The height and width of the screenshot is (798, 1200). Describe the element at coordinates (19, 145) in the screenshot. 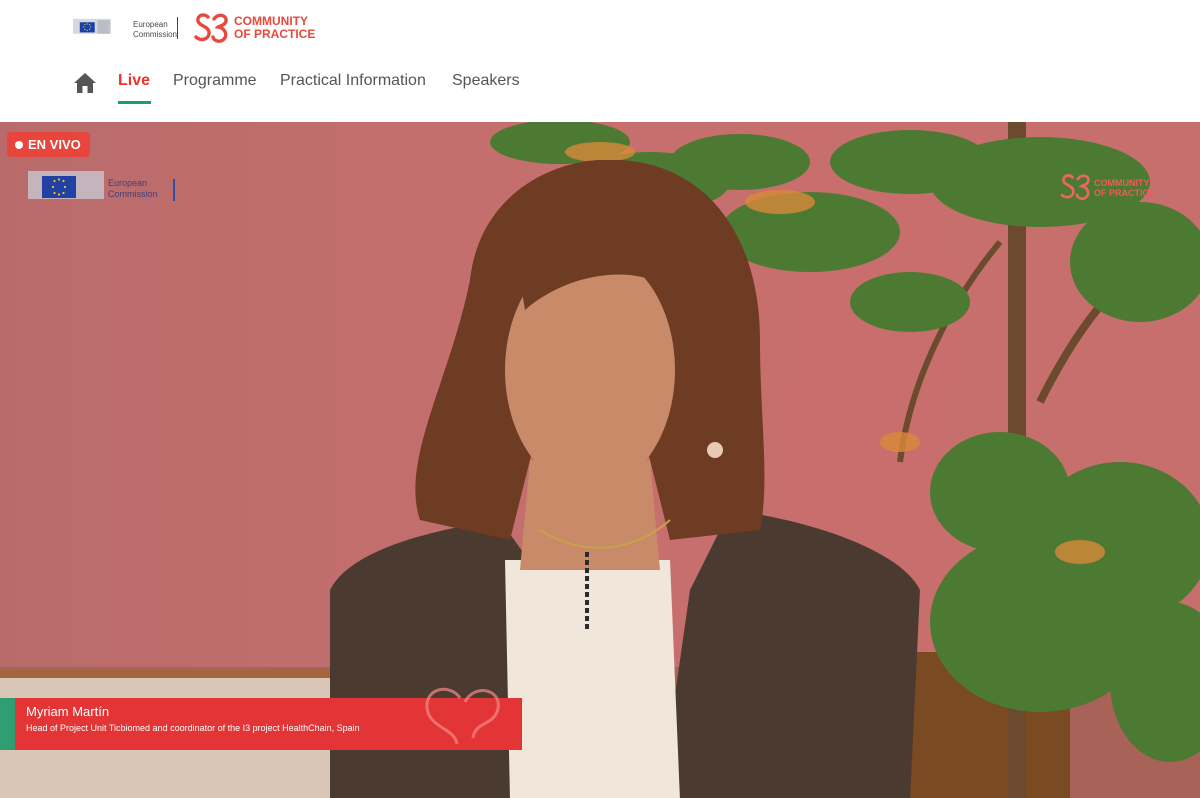

I see `live-dot-icon` at that location.